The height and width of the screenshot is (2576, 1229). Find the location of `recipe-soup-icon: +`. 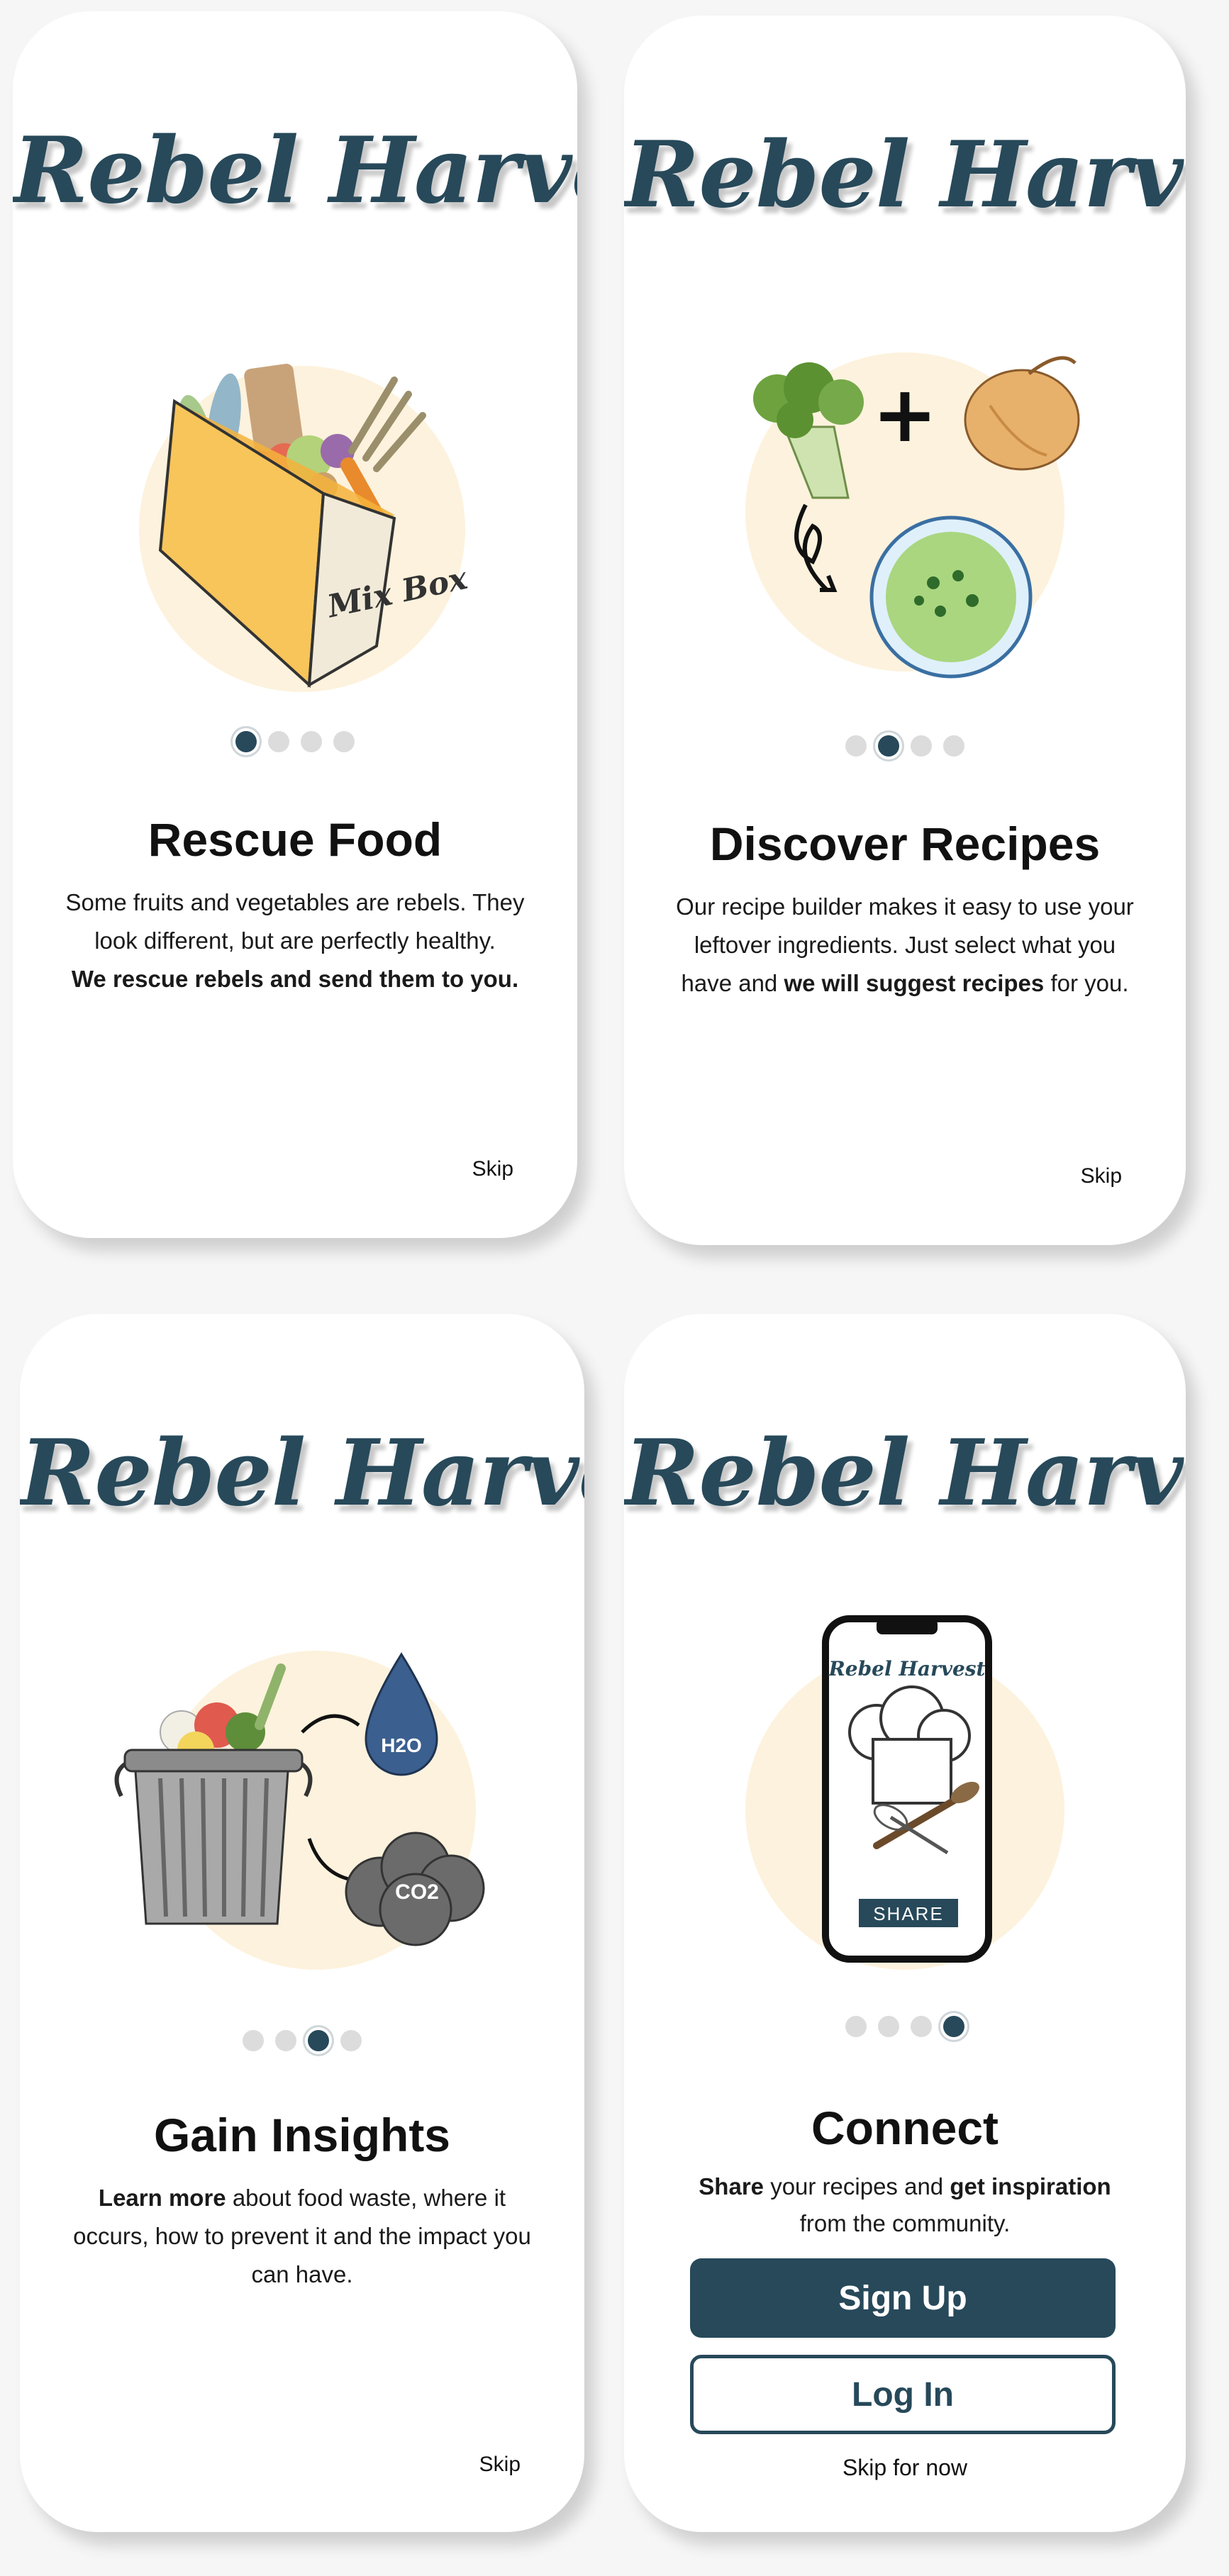

recipe-soup-icon: + is located at coordinates (912, 515).